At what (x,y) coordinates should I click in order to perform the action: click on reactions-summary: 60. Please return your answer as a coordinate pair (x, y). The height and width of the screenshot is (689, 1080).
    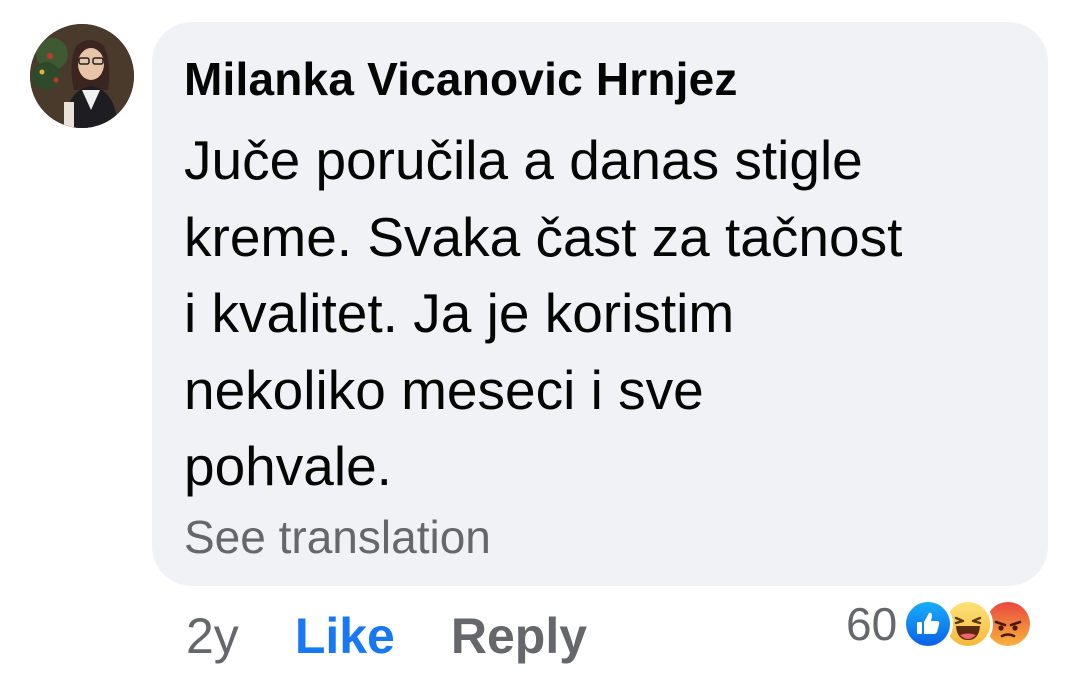
    Looking at the image, I should click on (940, 624).